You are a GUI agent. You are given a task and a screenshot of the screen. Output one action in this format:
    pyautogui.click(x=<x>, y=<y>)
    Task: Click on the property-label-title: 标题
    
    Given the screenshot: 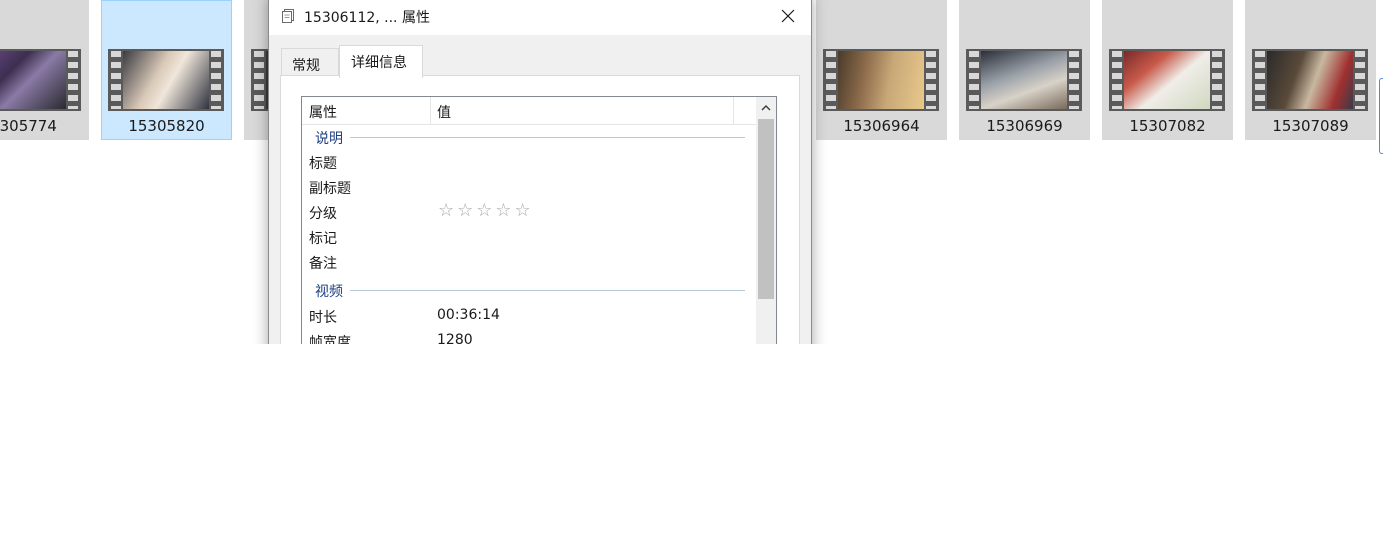 What is the action you would take?
    pyautogui.click(x=323, y=163)
    